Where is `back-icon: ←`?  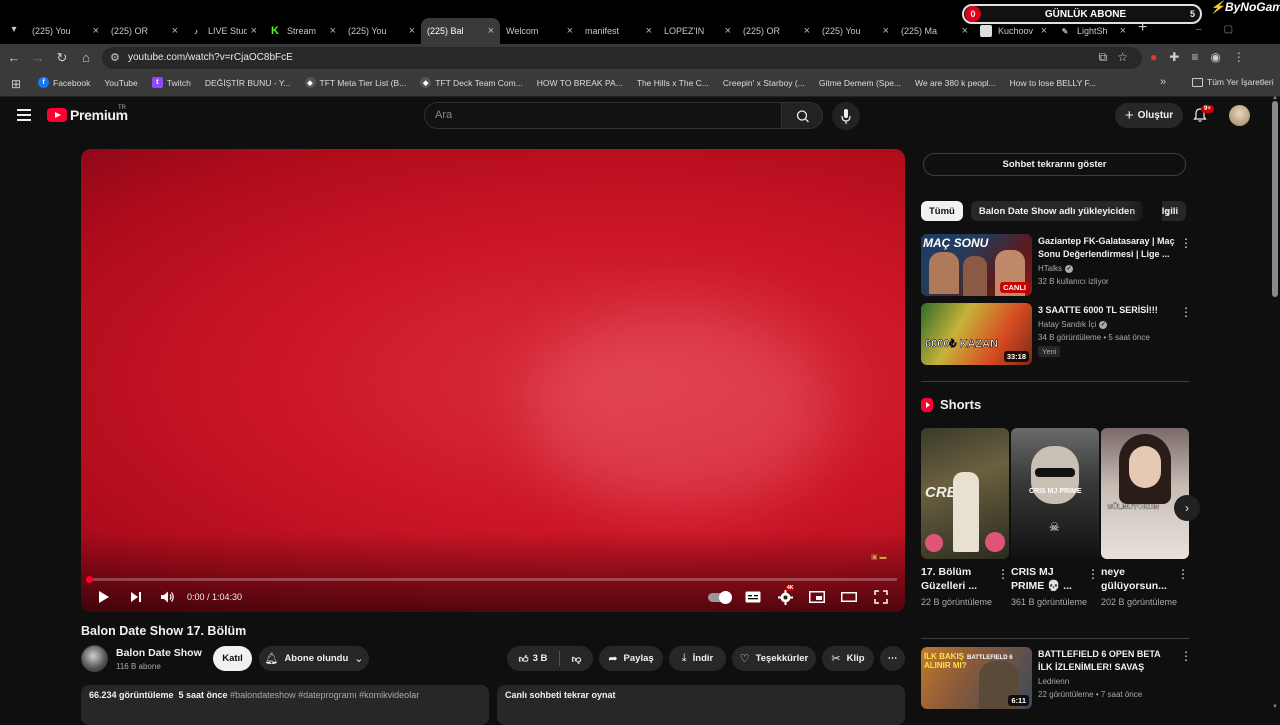 back-icon: ← is located at coordinates (14, 58).